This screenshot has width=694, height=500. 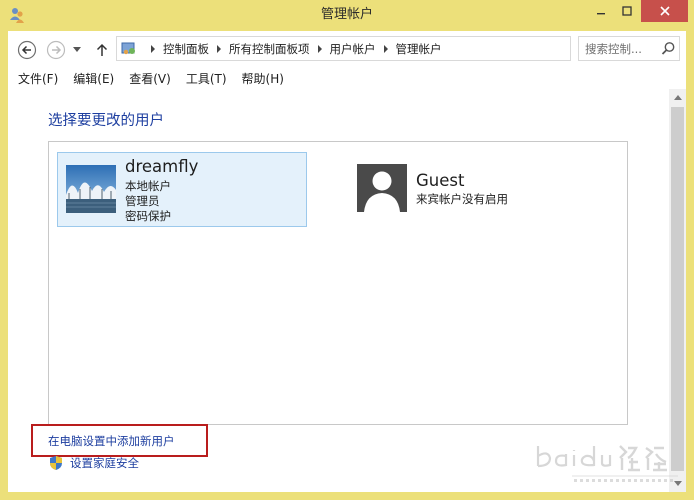 What do you see at coordinates (601, 11) in the screenshot?
I see `minimize-button` at bounding box center [601, 11].